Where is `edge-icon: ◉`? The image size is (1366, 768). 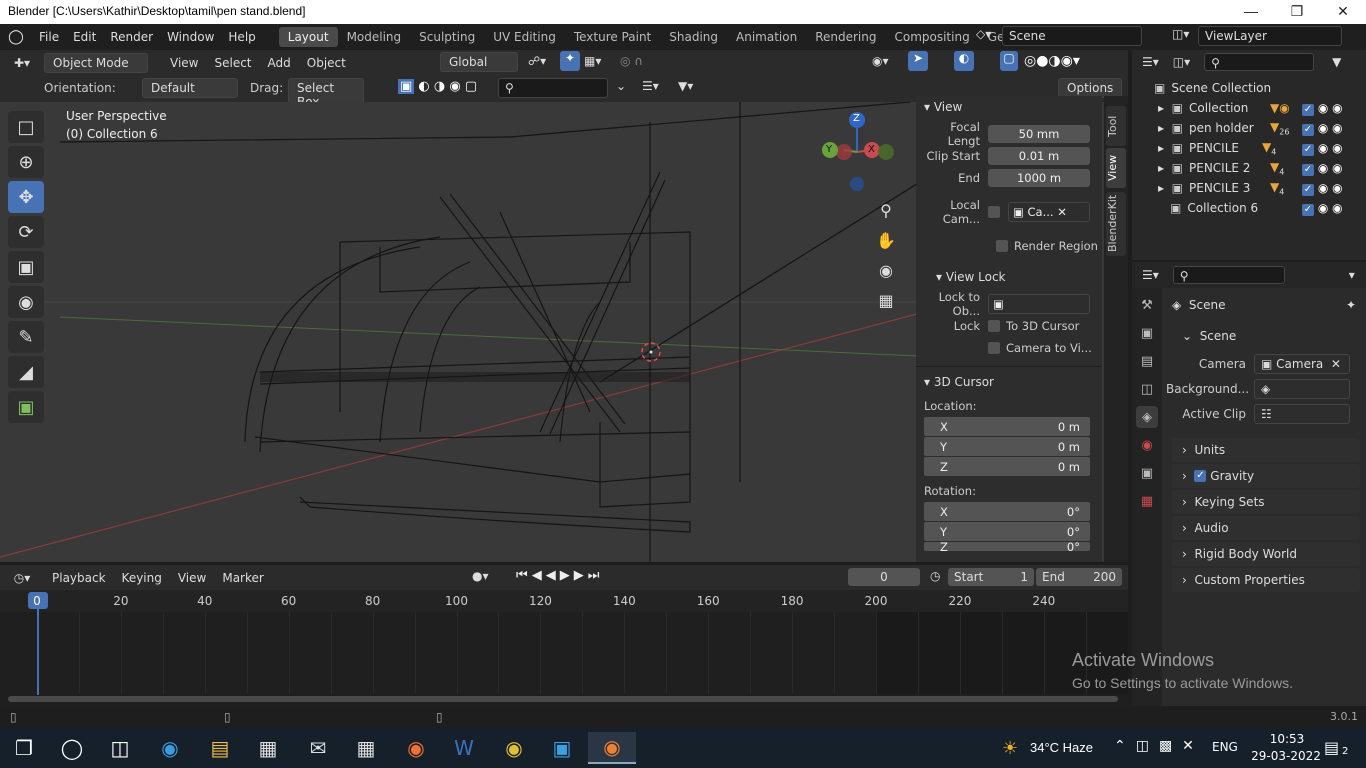
edge-icon: ◉ is located at coordinates (170, 748).